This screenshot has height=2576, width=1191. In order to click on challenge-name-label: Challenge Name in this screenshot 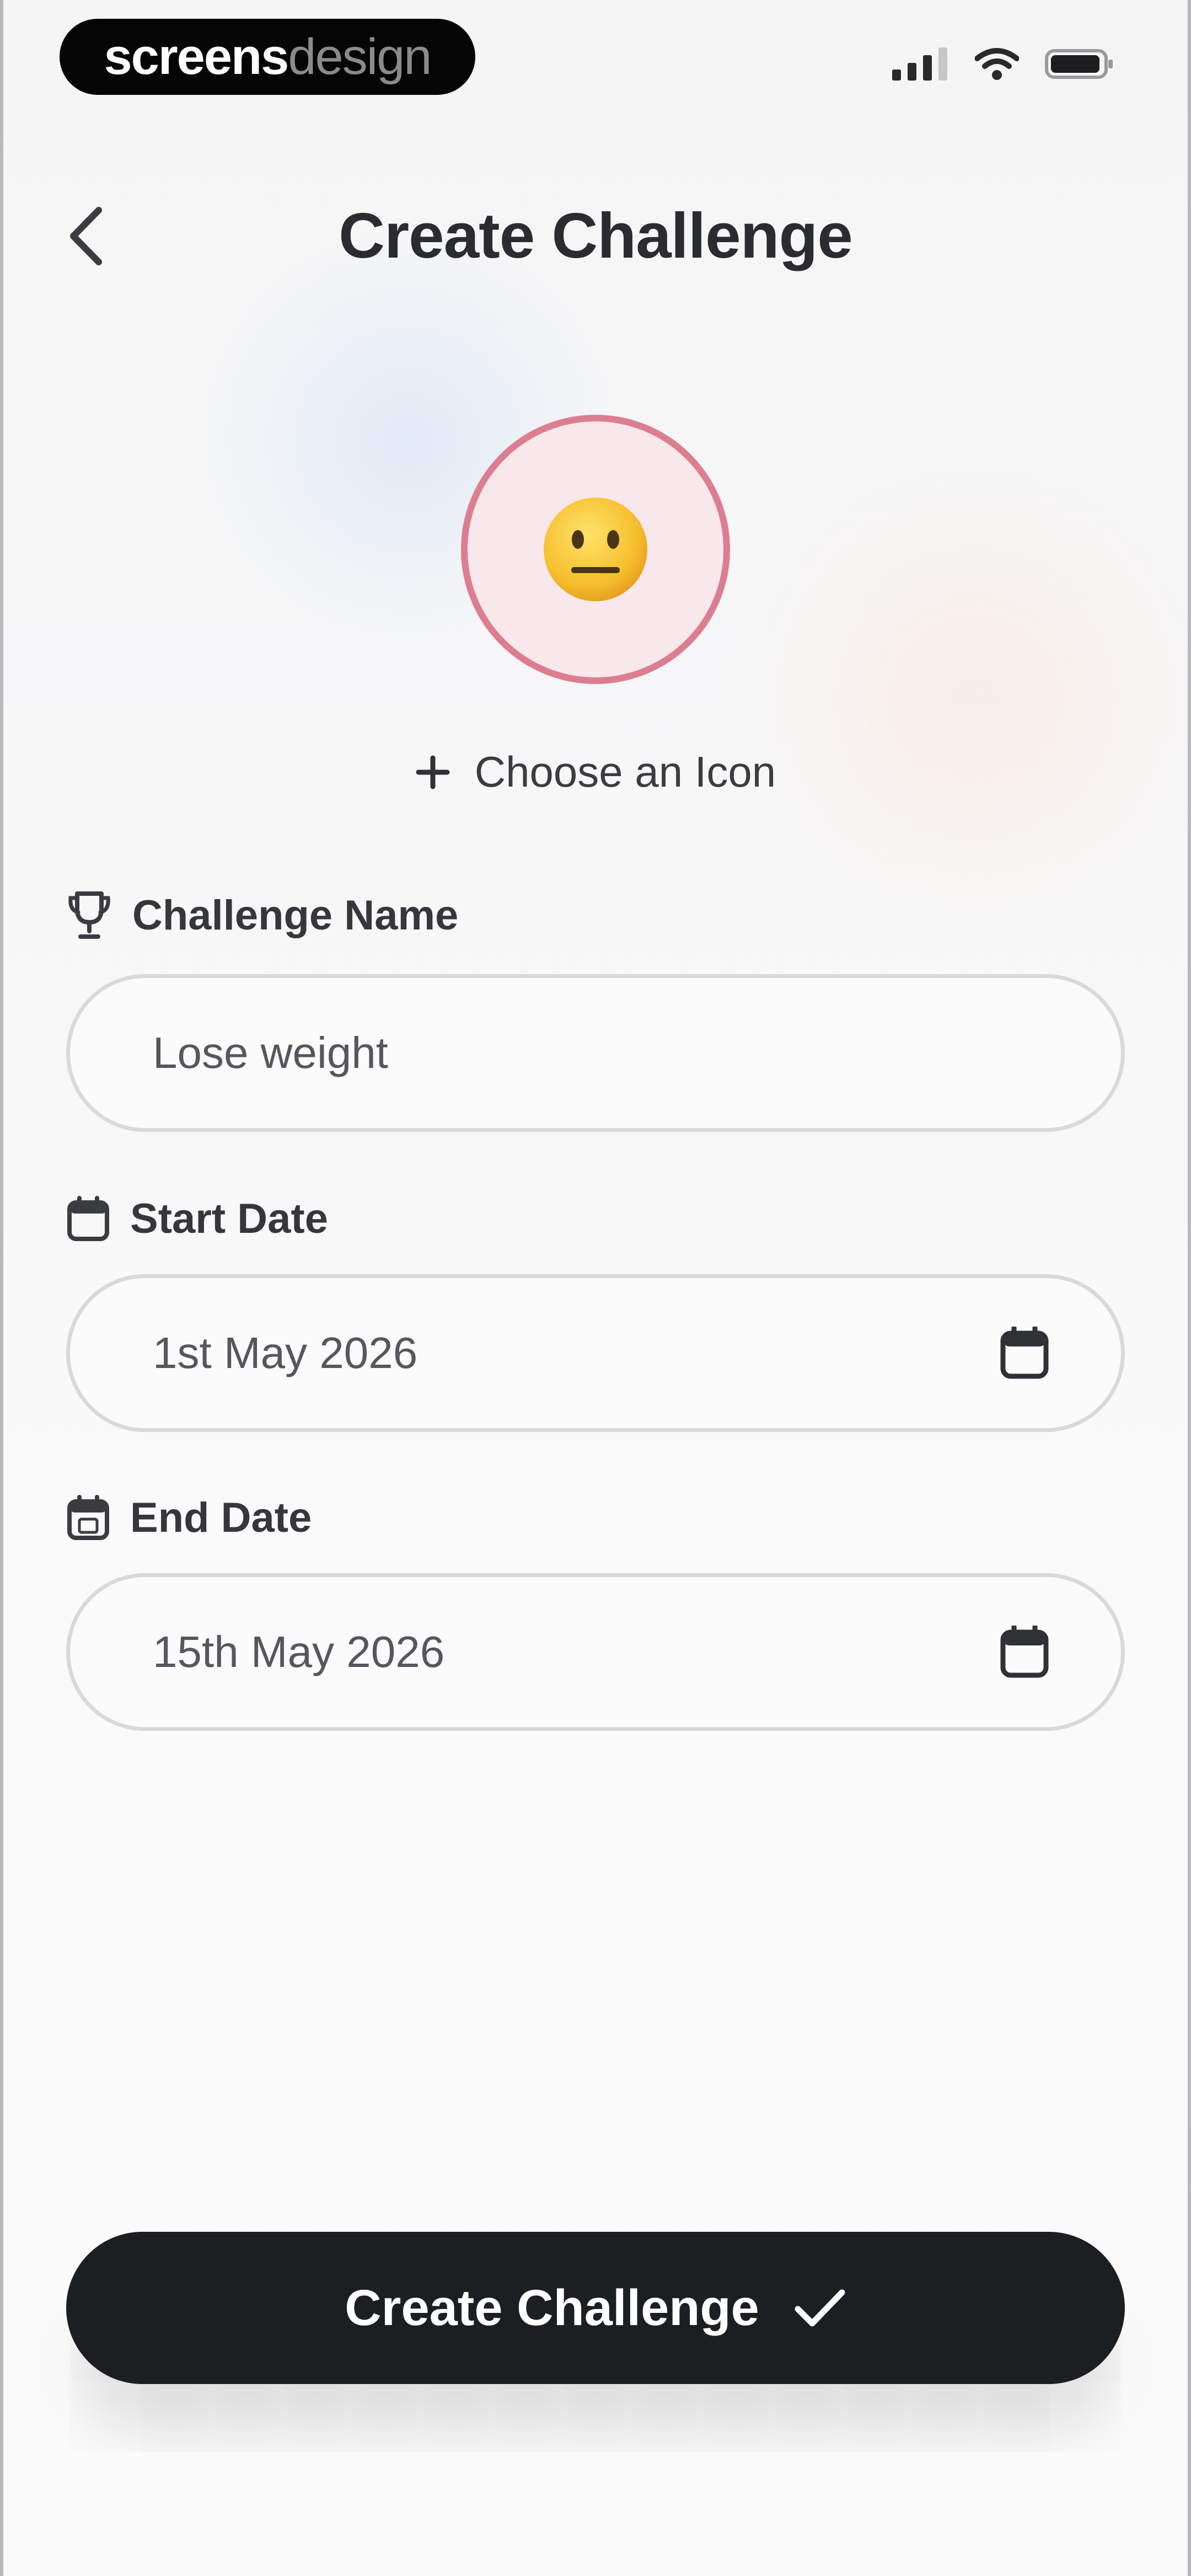, I will do `click(262, 915)`.